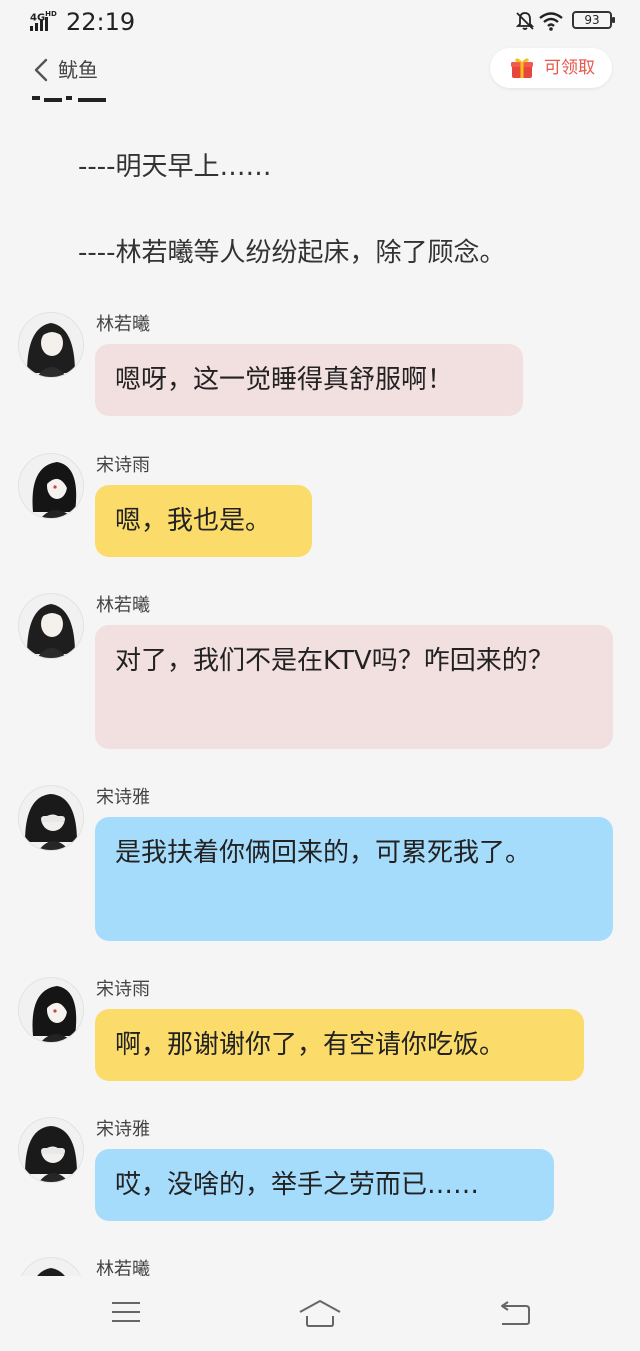  I want to click on cut-off-heading-fragment, so click(69, 99).